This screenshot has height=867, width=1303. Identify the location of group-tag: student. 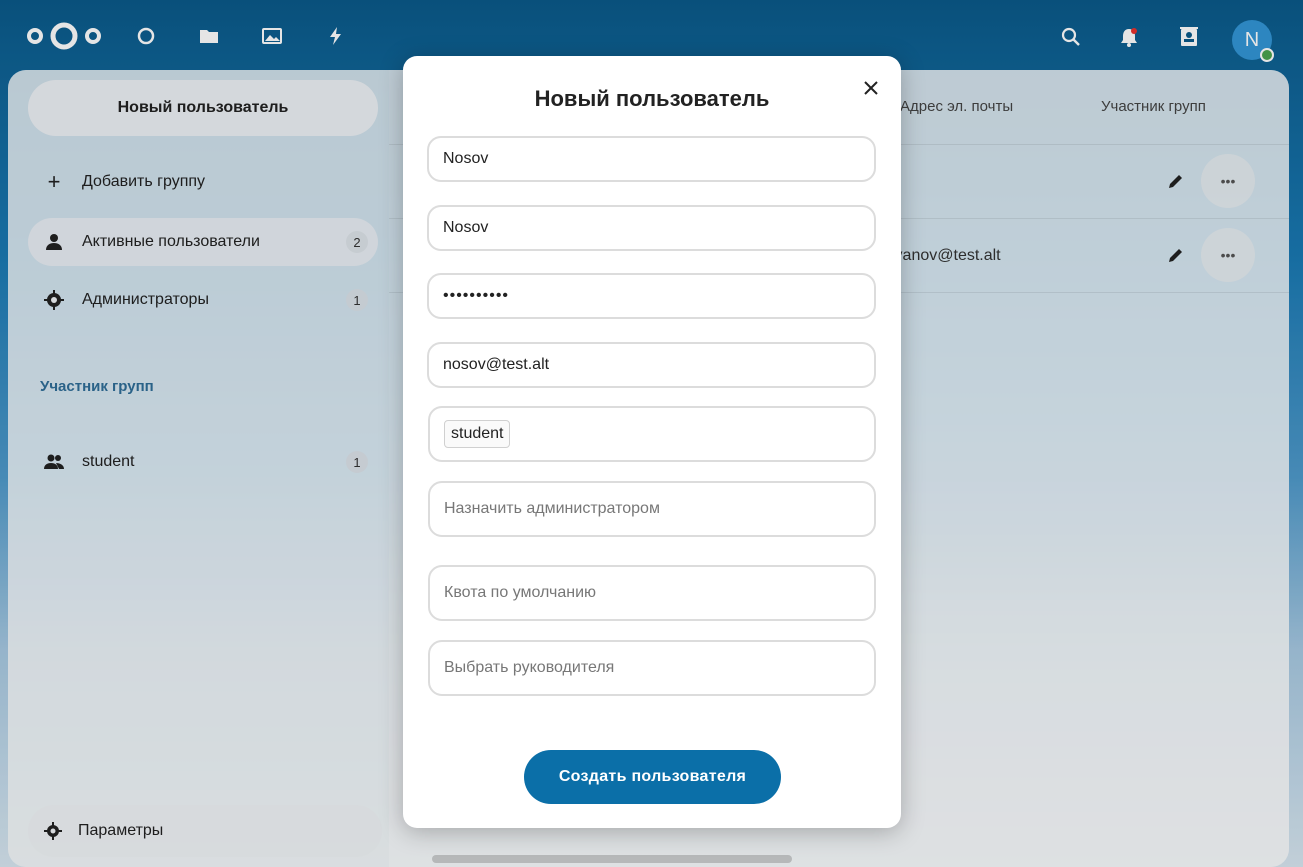
(477, 434).